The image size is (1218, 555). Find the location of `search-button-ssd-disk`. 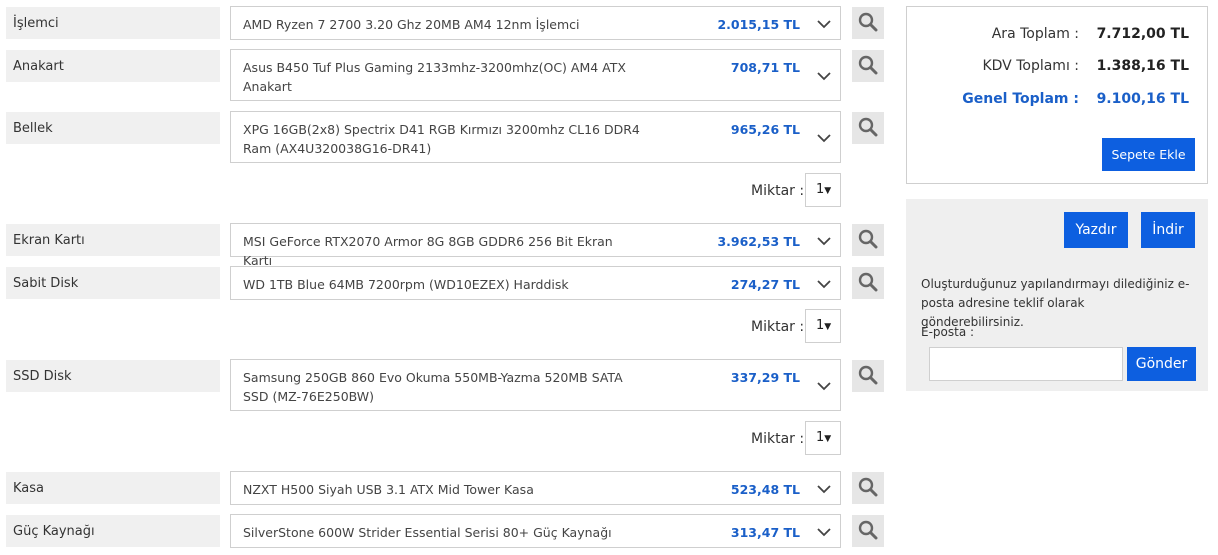

search-button-ssd-disk is located at coordinates (868, 376).